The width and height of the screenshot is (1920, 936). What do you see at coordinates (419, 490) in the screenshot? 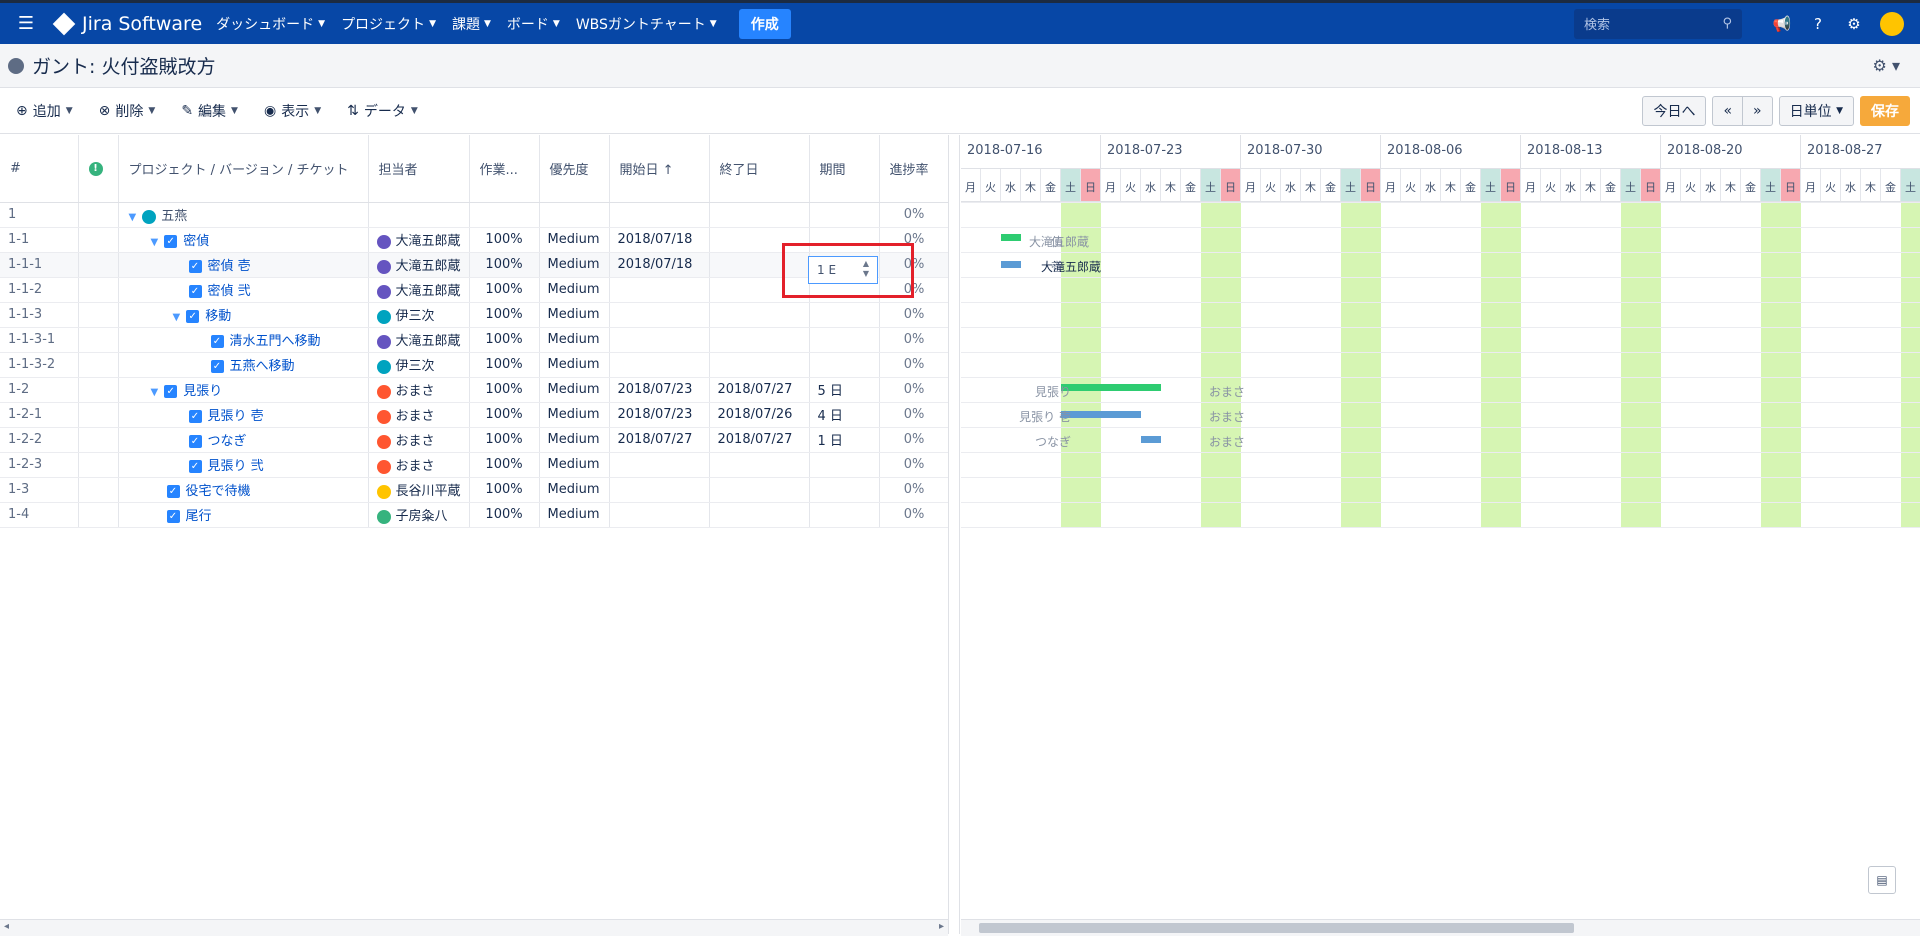
I see `row-assignee: 長谷川平蔵` at bounding box center [419, 490].